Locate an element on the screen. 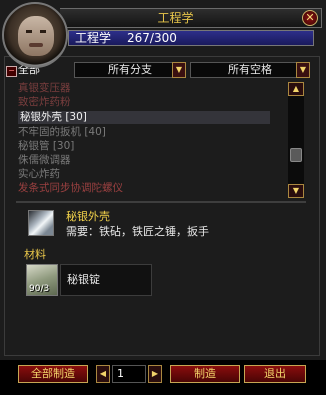 This screenshot has height=395, width=326. subclass-value: 所有分支 is located at coordinates (130, 69).